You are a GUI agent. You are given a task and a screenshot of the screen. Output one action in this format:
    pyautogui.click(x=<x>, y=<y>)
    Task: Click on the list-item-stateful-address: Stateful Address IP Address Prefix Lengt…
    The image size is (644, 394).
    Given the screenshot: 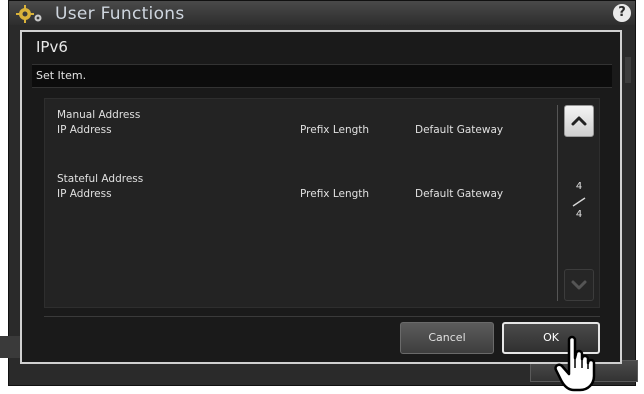 What is the action you would take?
    pyautogui.click(x=297, y=188)
    